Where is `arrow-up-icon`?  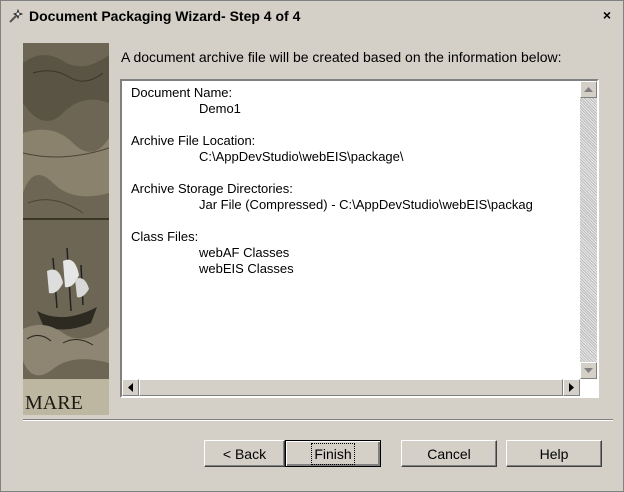
arrow-up-icon is located at coordinates (588, 89).